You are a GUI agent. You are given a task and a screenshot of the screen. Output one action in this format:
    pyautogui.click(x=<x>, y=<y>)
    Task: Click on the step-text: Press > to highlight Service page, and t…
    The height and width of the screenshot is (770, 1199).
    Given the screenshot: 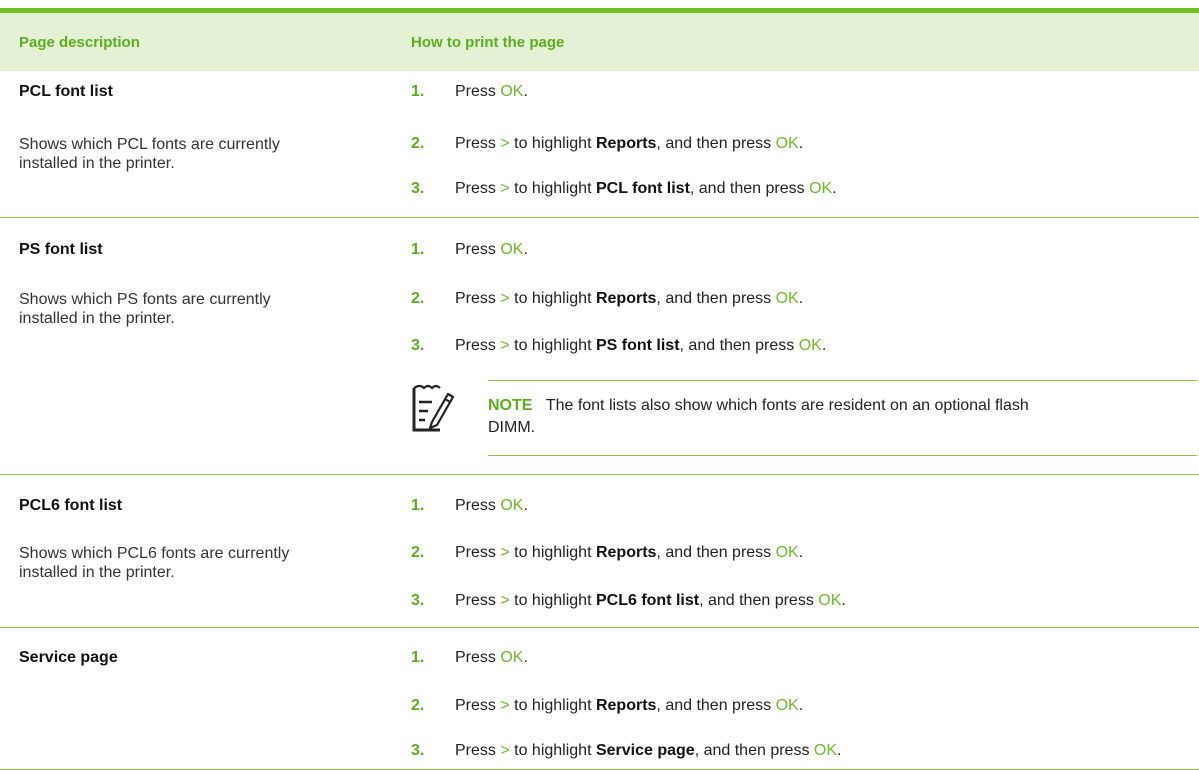 What is the action you would take?
    pyautogui.click(x=648, y=750)
    